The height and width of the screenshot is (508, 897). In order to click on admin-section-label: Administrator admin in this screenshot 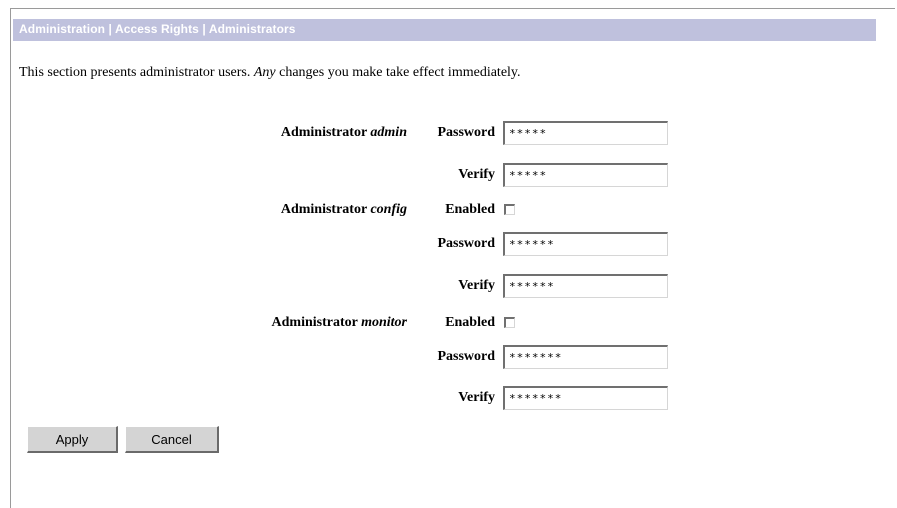, I will do `click(344, 133)`.